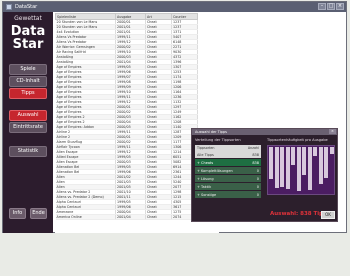 The image size is (350, 276). What do you see at coordinates (264, 132) in the screenshot?
I see `dialog-title-bar: Auswahl der Tipps ×` at bounding box center [264, 132].